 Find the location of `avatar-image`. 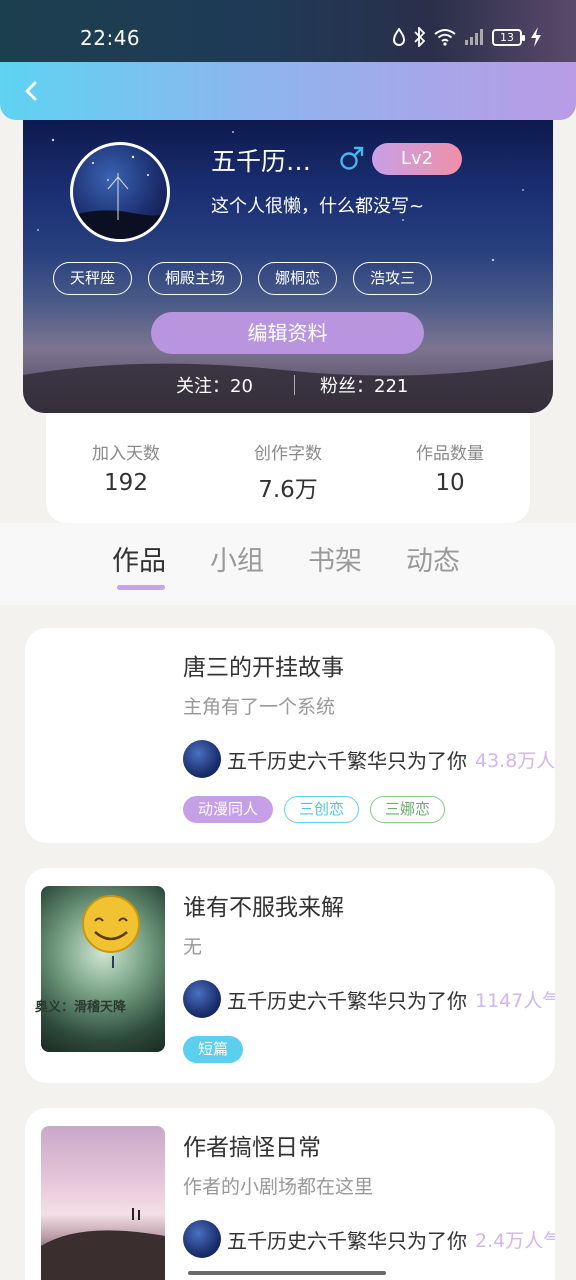

avatar-image is located at coordinates (120, 197).